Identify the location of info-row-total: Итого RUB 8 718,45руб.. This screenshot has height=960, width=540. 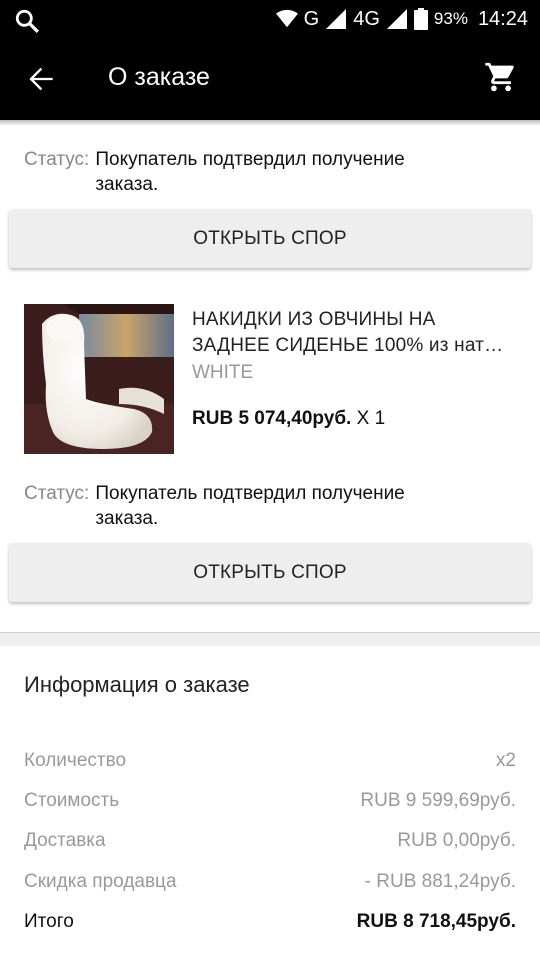
(270, 922).